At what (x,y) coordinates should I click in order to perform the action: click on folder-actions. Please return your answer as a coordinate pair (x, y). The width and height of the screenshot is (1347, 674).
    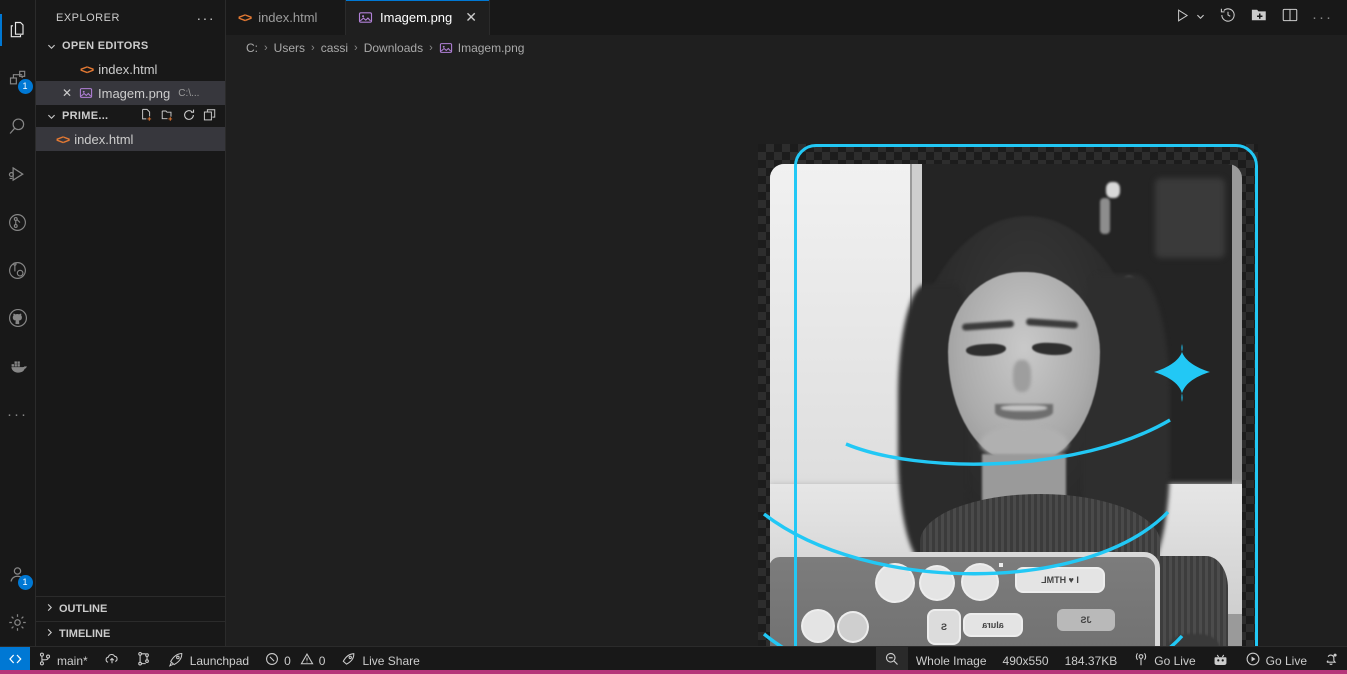
    Looking at the image, I should click on (182, 116).